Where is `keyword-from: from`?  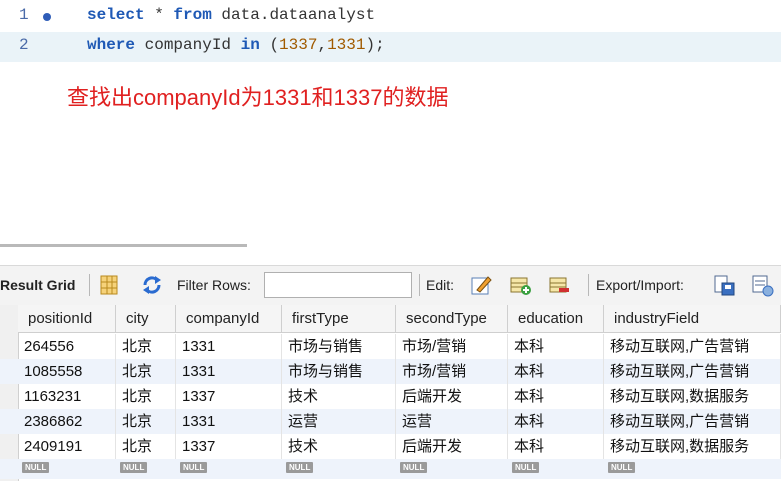
keyword-from: from is located at coordinates (192, 15).